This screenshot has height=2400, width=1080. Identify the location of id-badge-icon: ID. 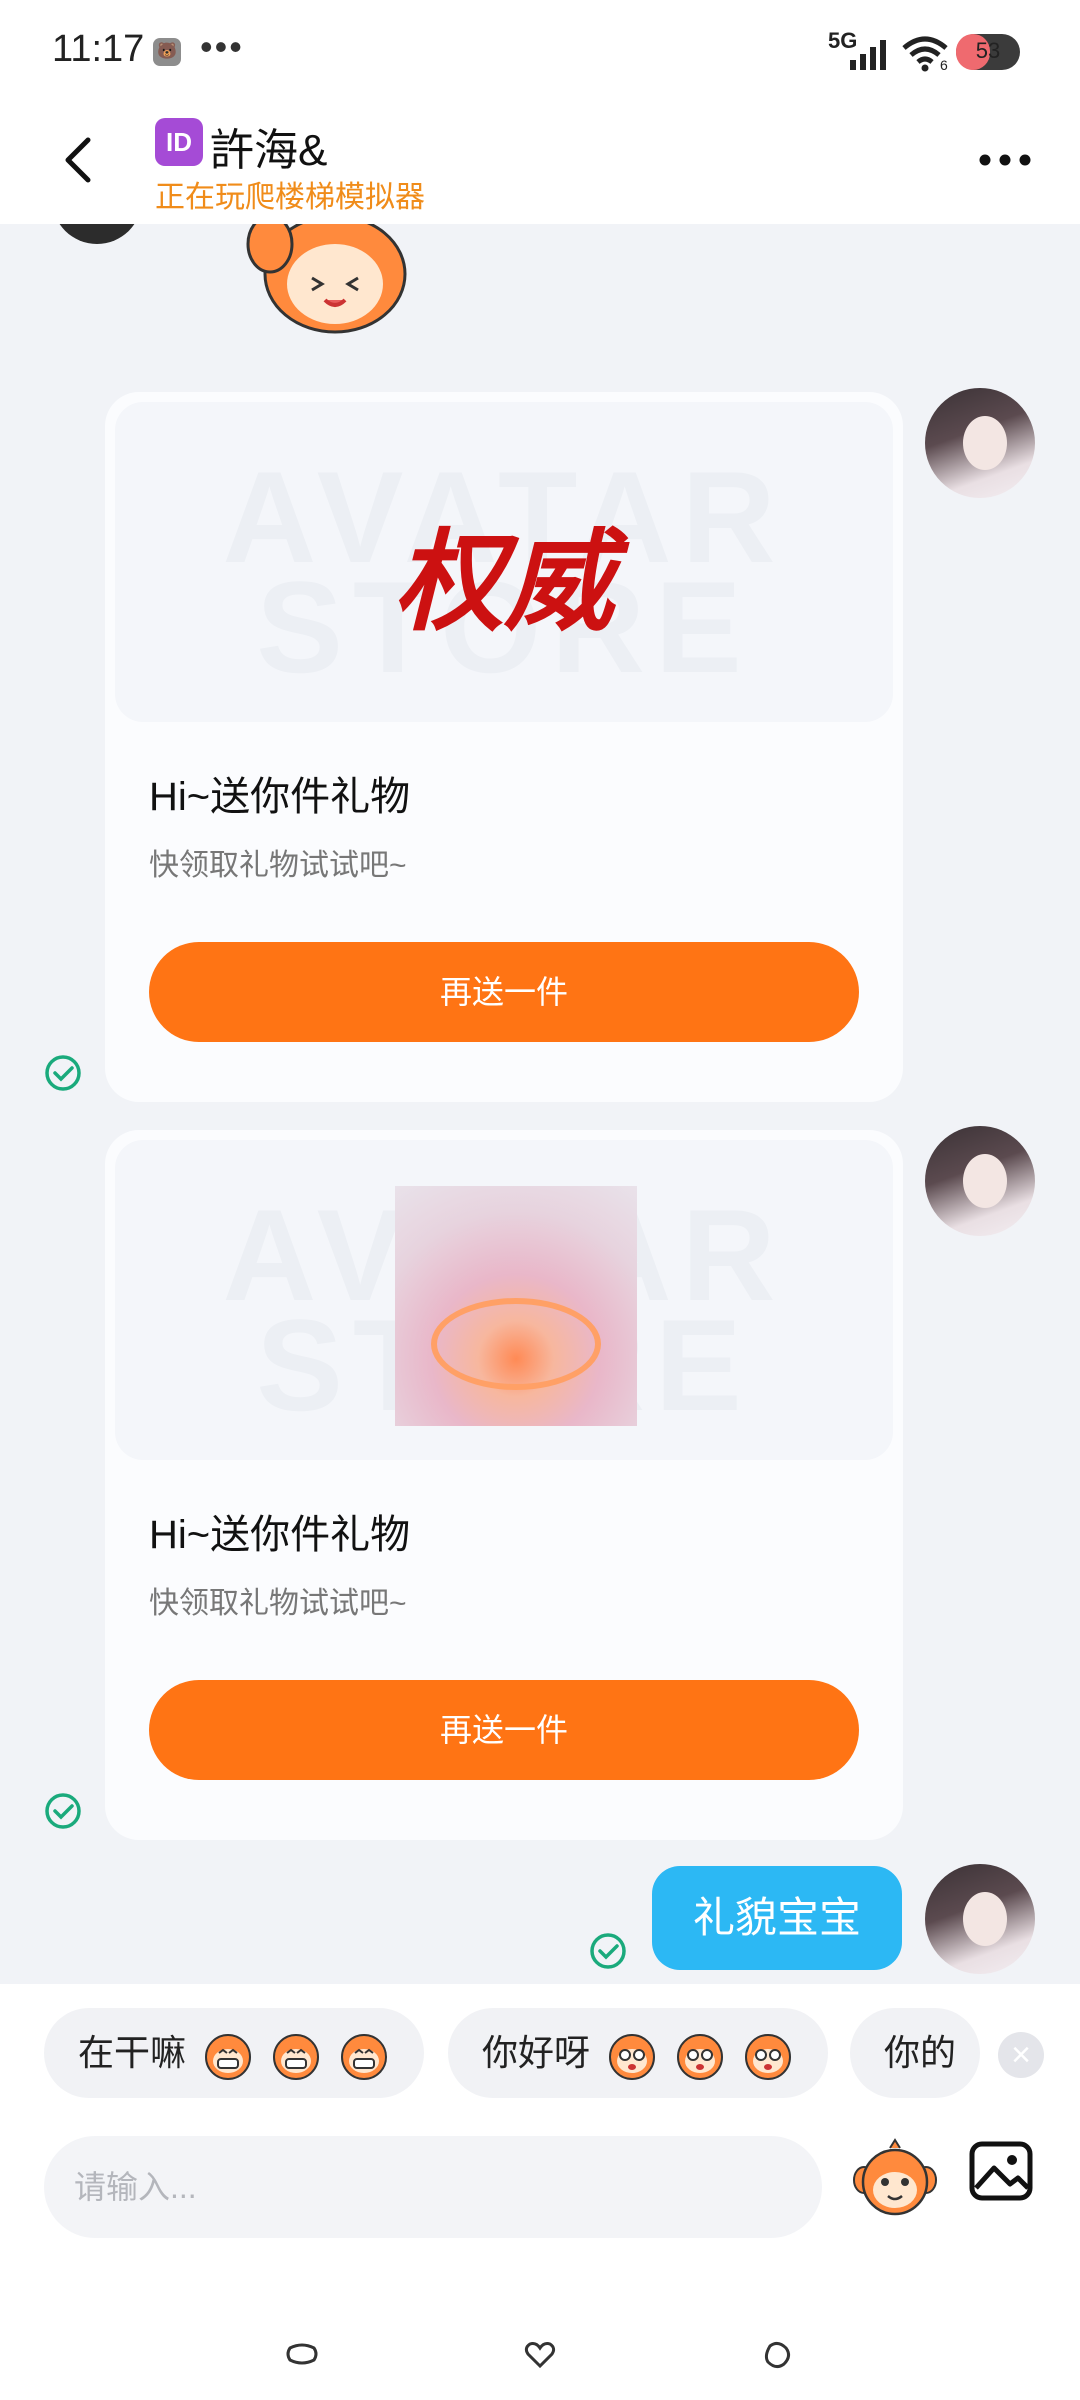
(179, 142).